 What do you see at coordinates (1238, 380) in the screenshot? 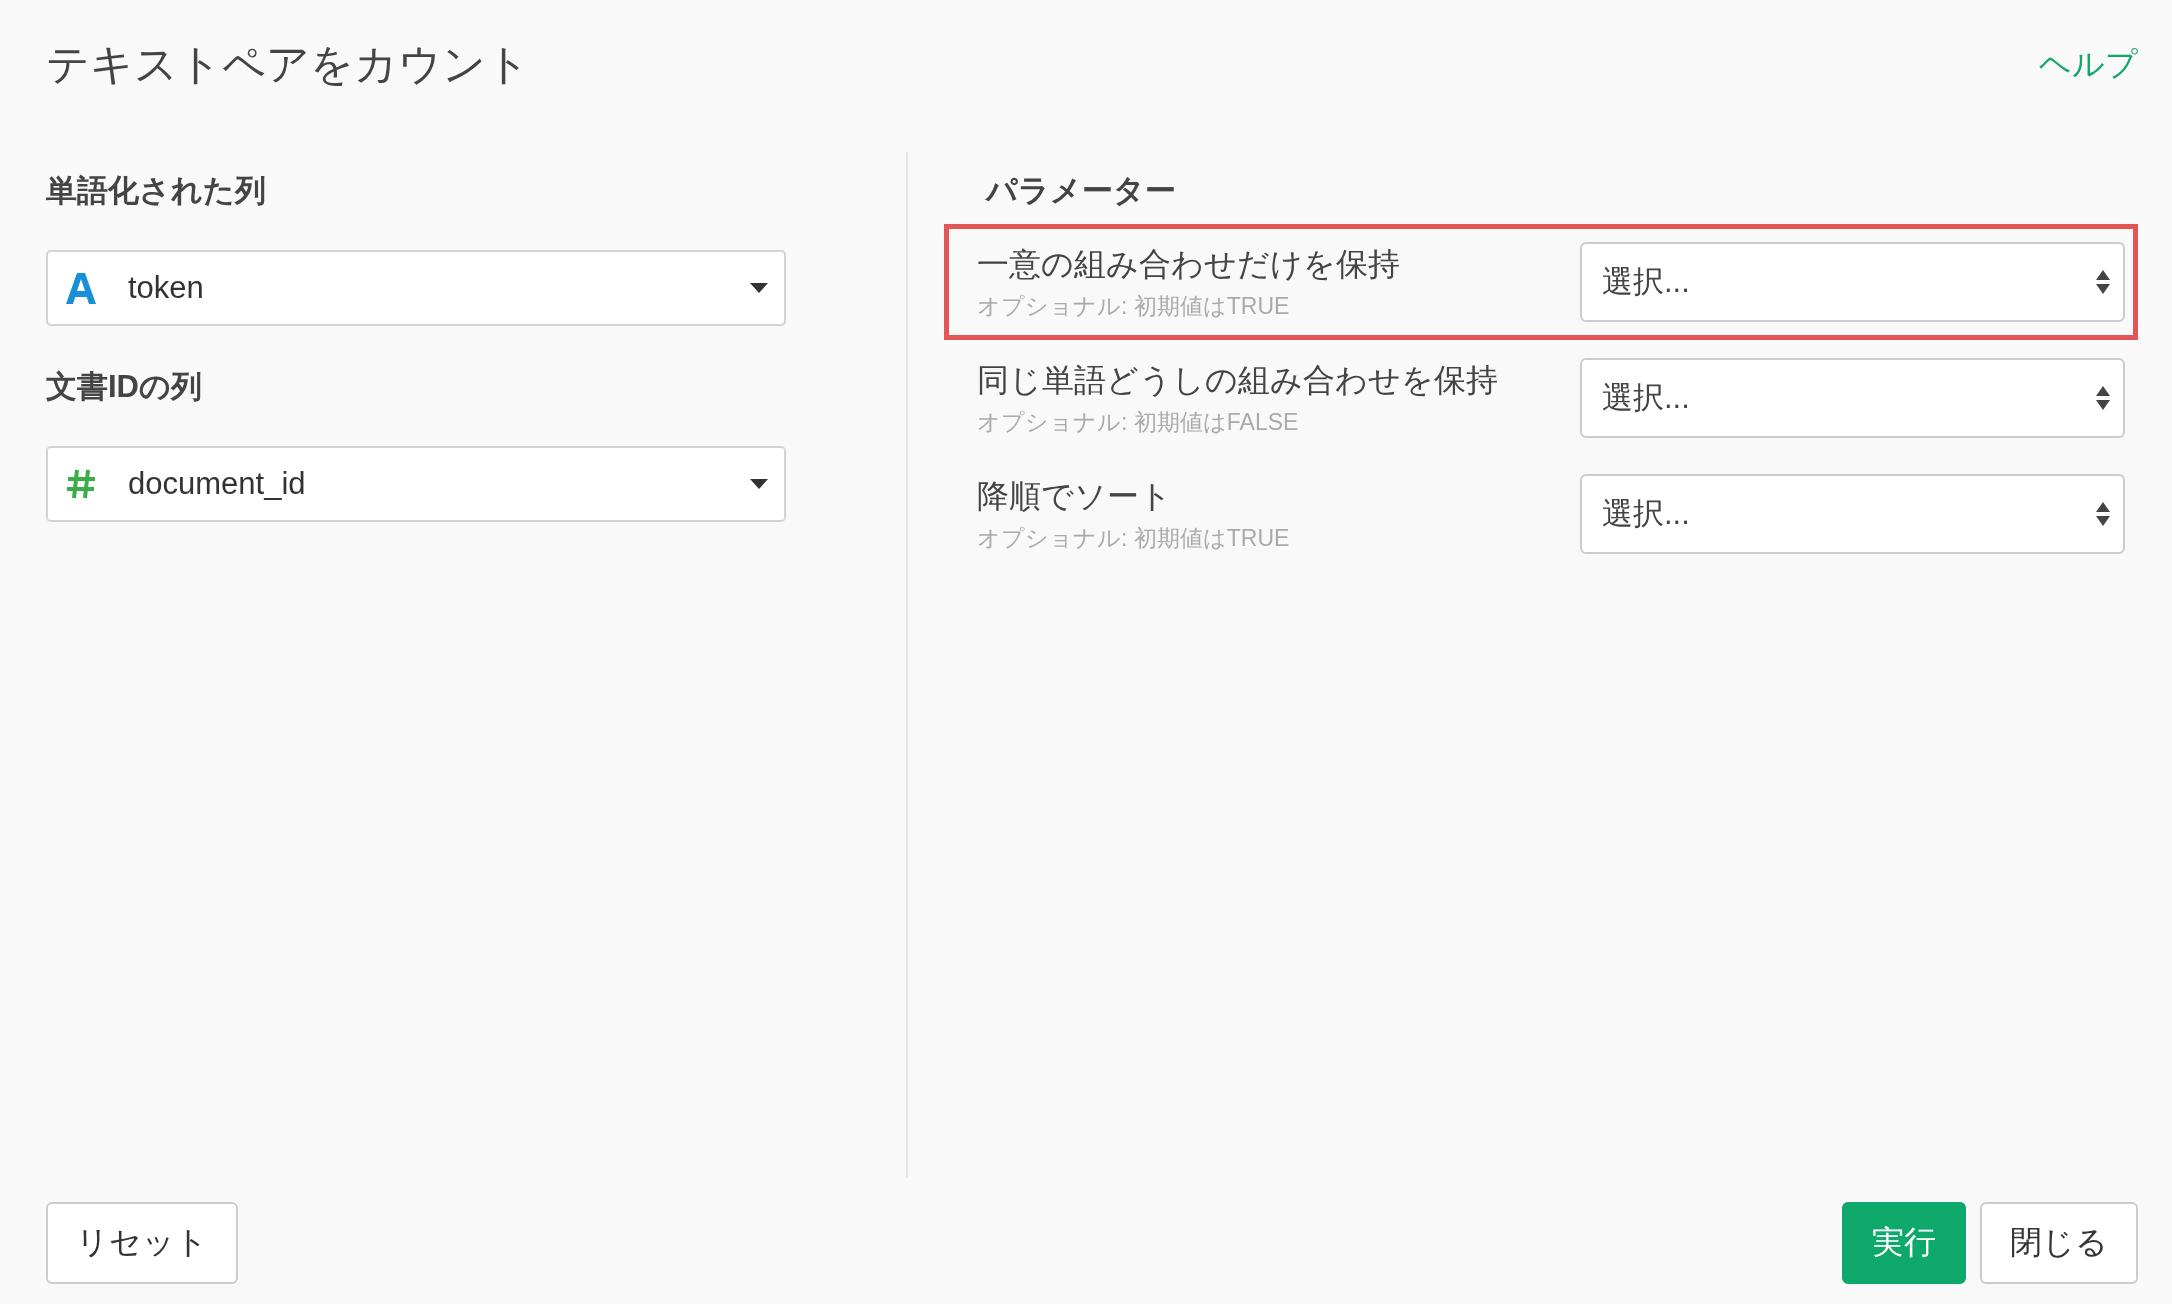
I see `parameter-label: 同じ単語どうしの組み合わせを保持` at bounding box center [1238, 380].